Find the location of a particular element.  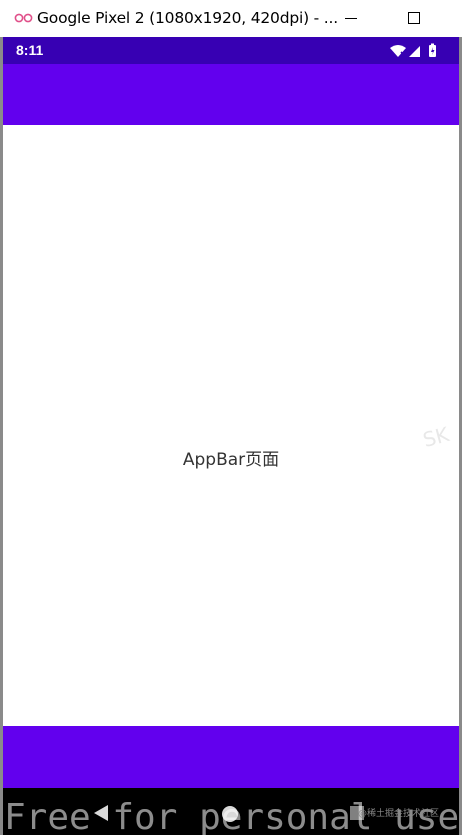

status-icons is located at coordinates (413, 50).